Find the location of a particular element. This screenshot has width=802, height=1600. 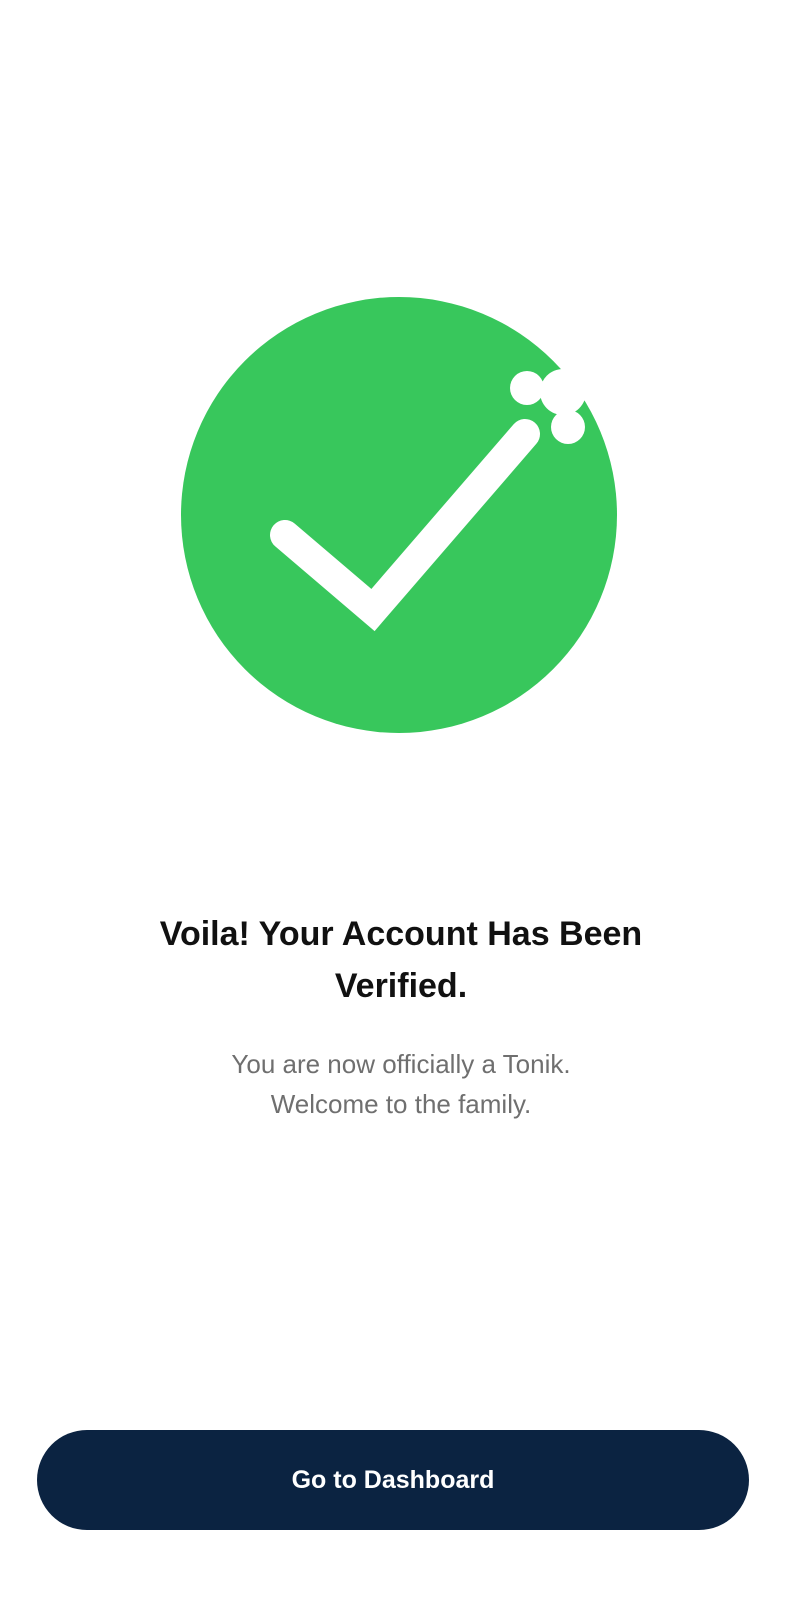

success-dot-small is located at coordinates (568, 427).